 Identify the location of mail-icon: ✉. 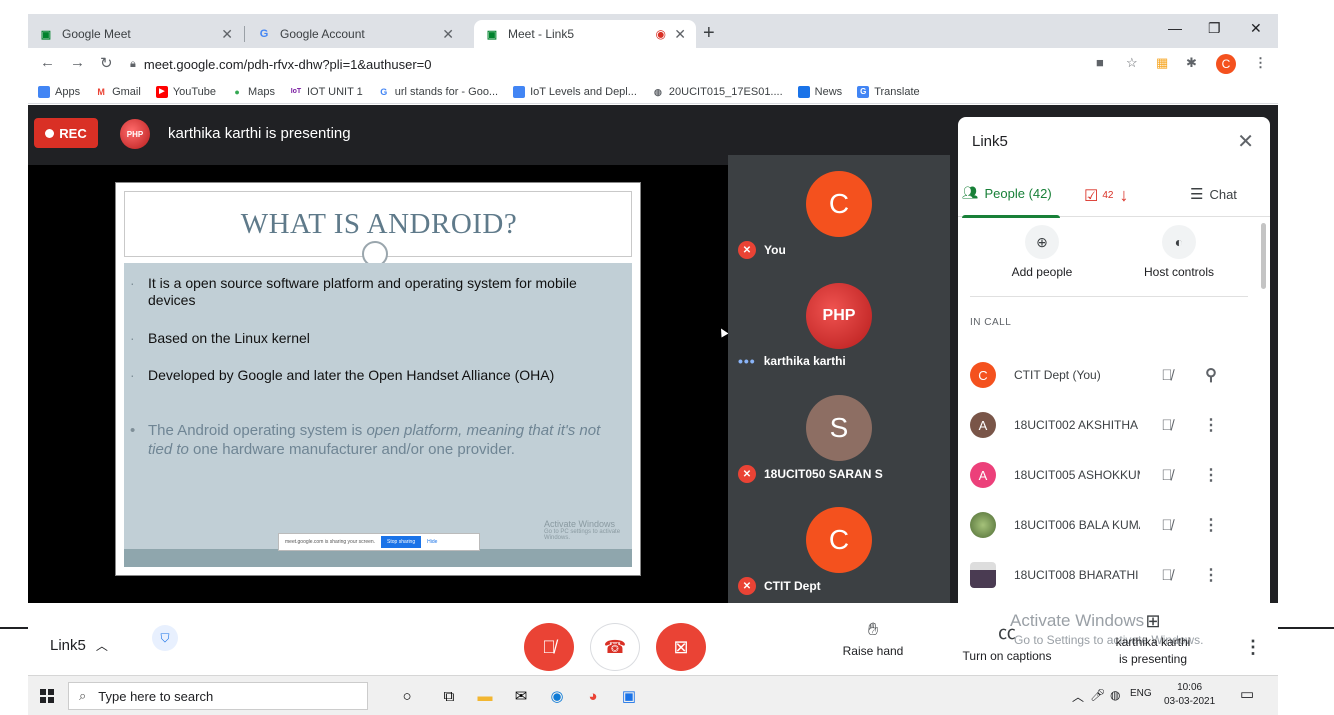
(521, 696).